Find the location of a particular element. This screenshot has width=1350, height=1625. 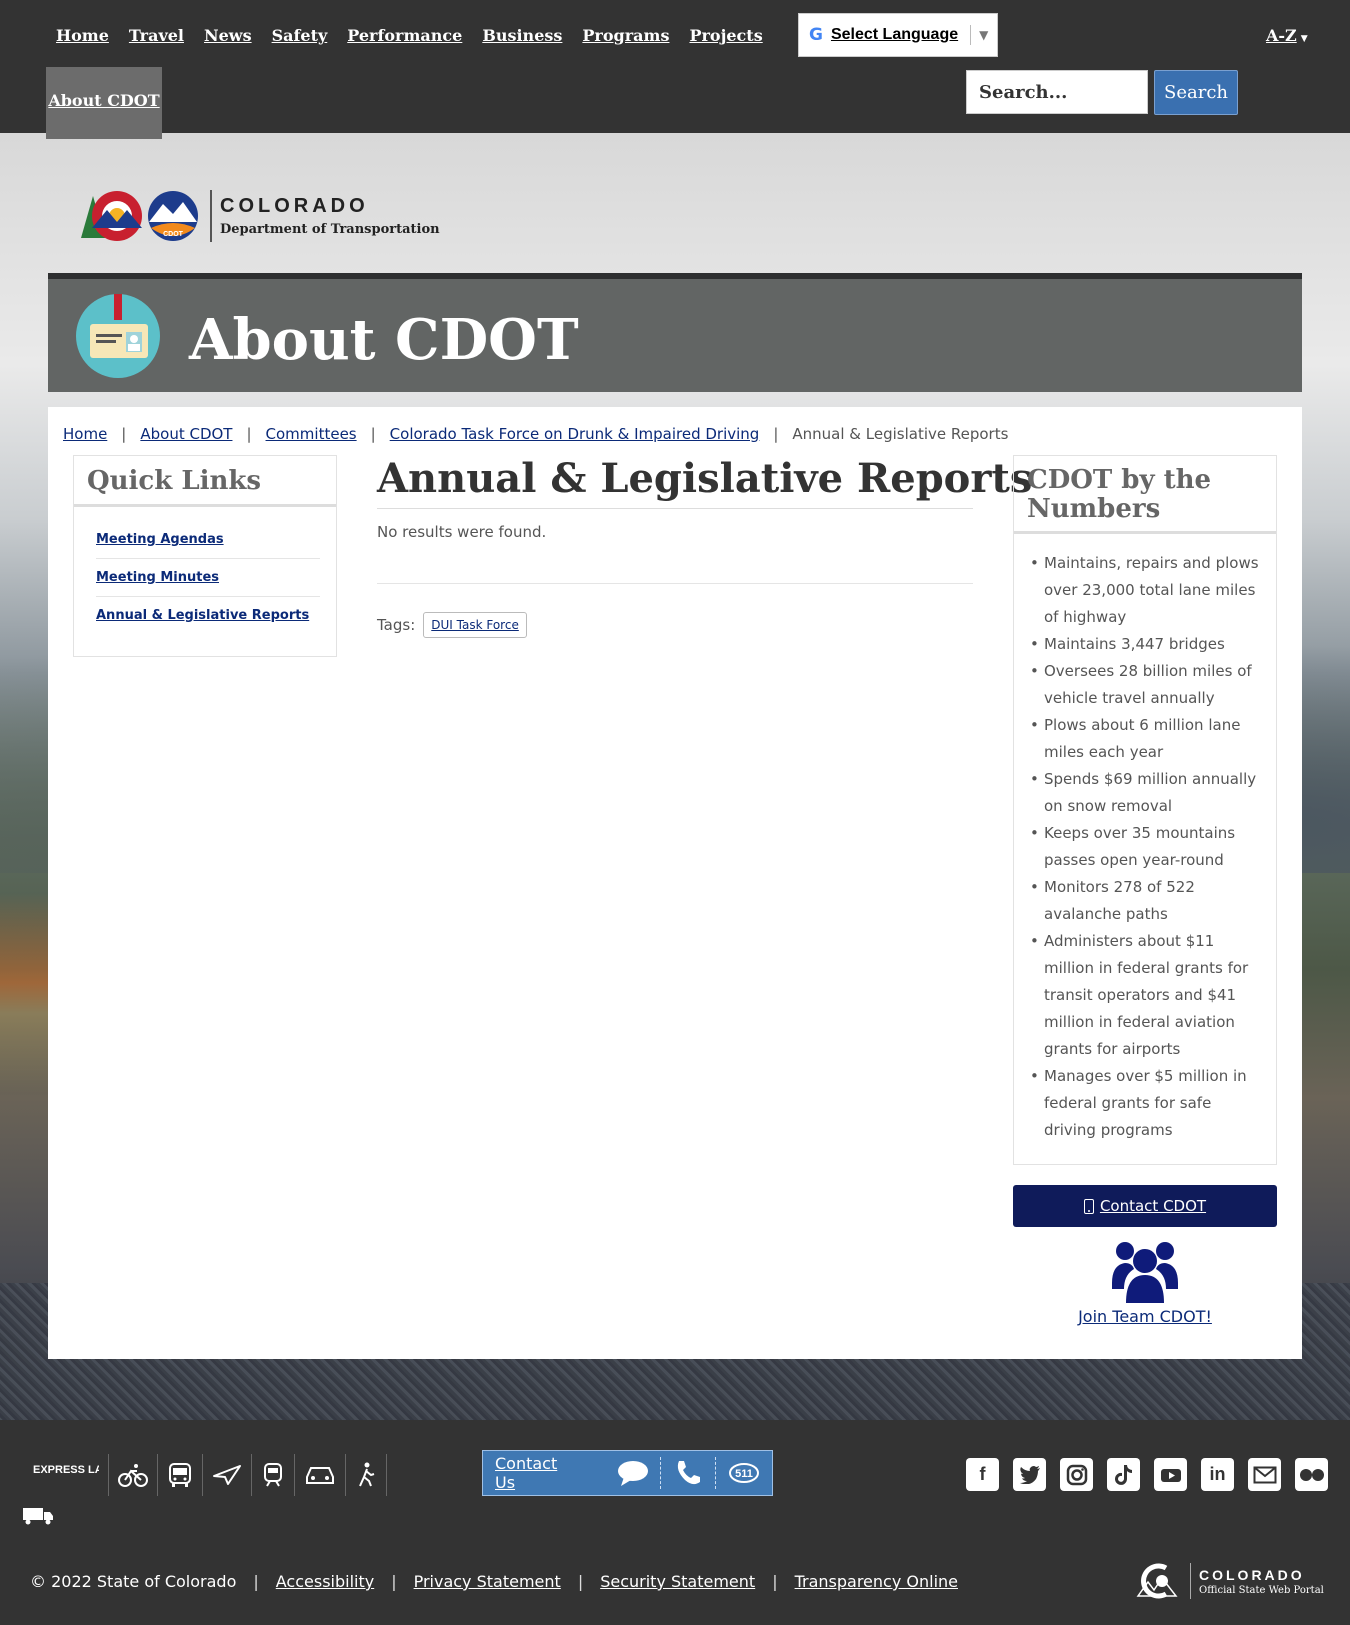

page-title: Annual & Legislative Reports is located at coordinates (704, 482).